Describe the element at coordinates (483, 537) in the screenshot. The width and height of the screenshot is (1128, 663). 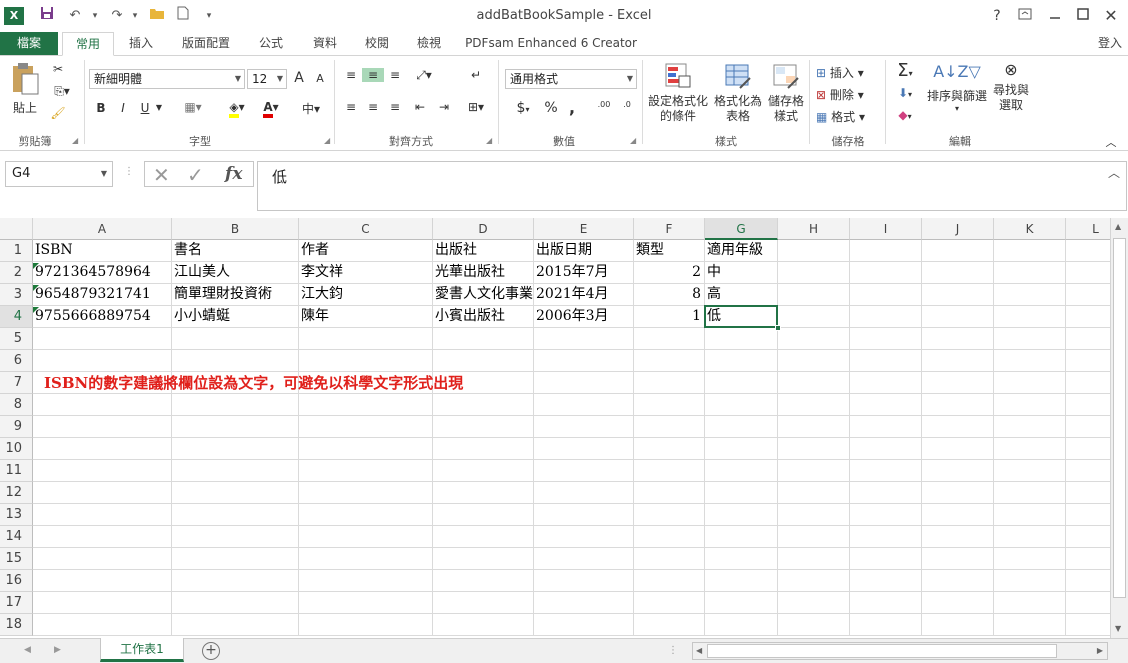
I see `cell-d14` at that location.